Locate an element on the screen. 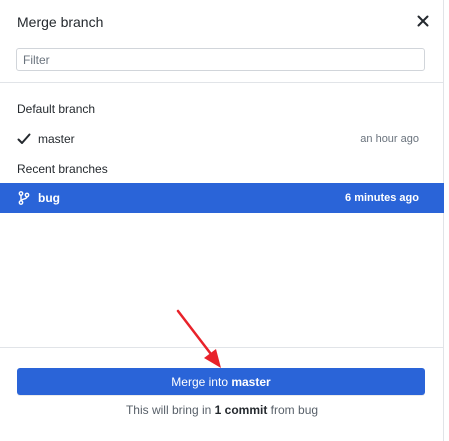 The image size is (449, 441). summary-prefix: This will bring in is located at coordinates (170, 410).